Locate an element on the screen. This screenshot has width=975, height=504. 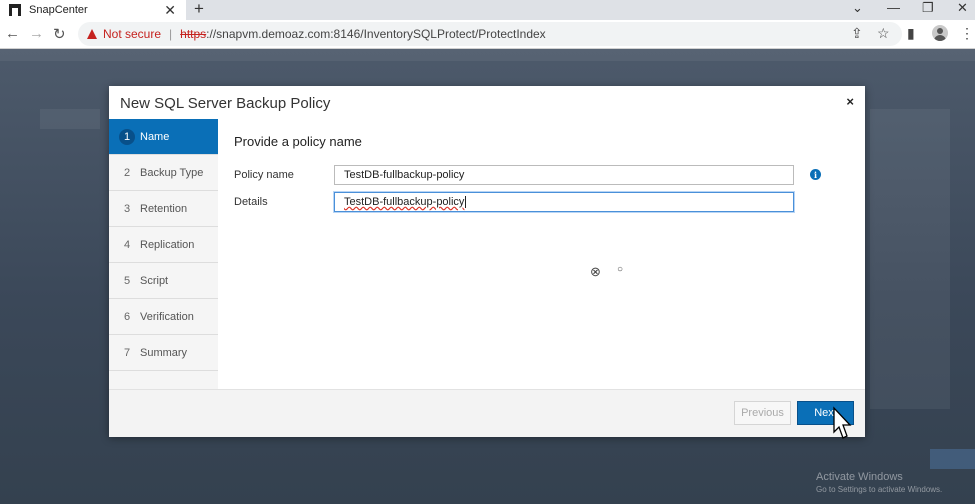
policy-name-label: Policy name is located at coordinates (264, 175).